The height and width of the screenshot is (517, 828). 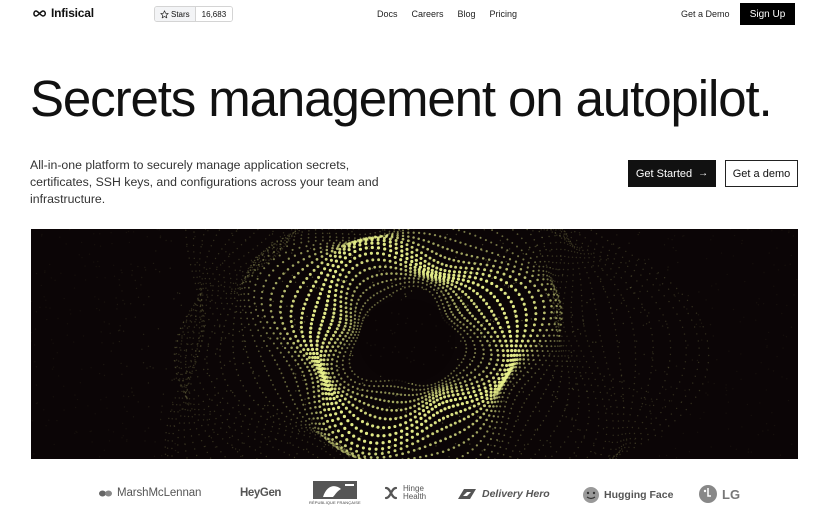 What do you see at coordinates (591, 495) in the screenshot?
I see `hugging-face-logo` at bounding box center [591, 495].